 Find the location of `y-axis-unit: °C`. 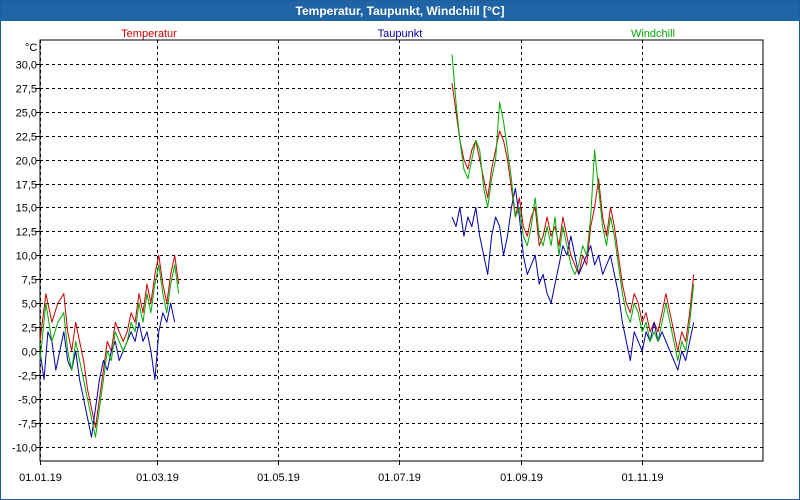

y-axis-unit: °C is located at coordinates (31, 48).